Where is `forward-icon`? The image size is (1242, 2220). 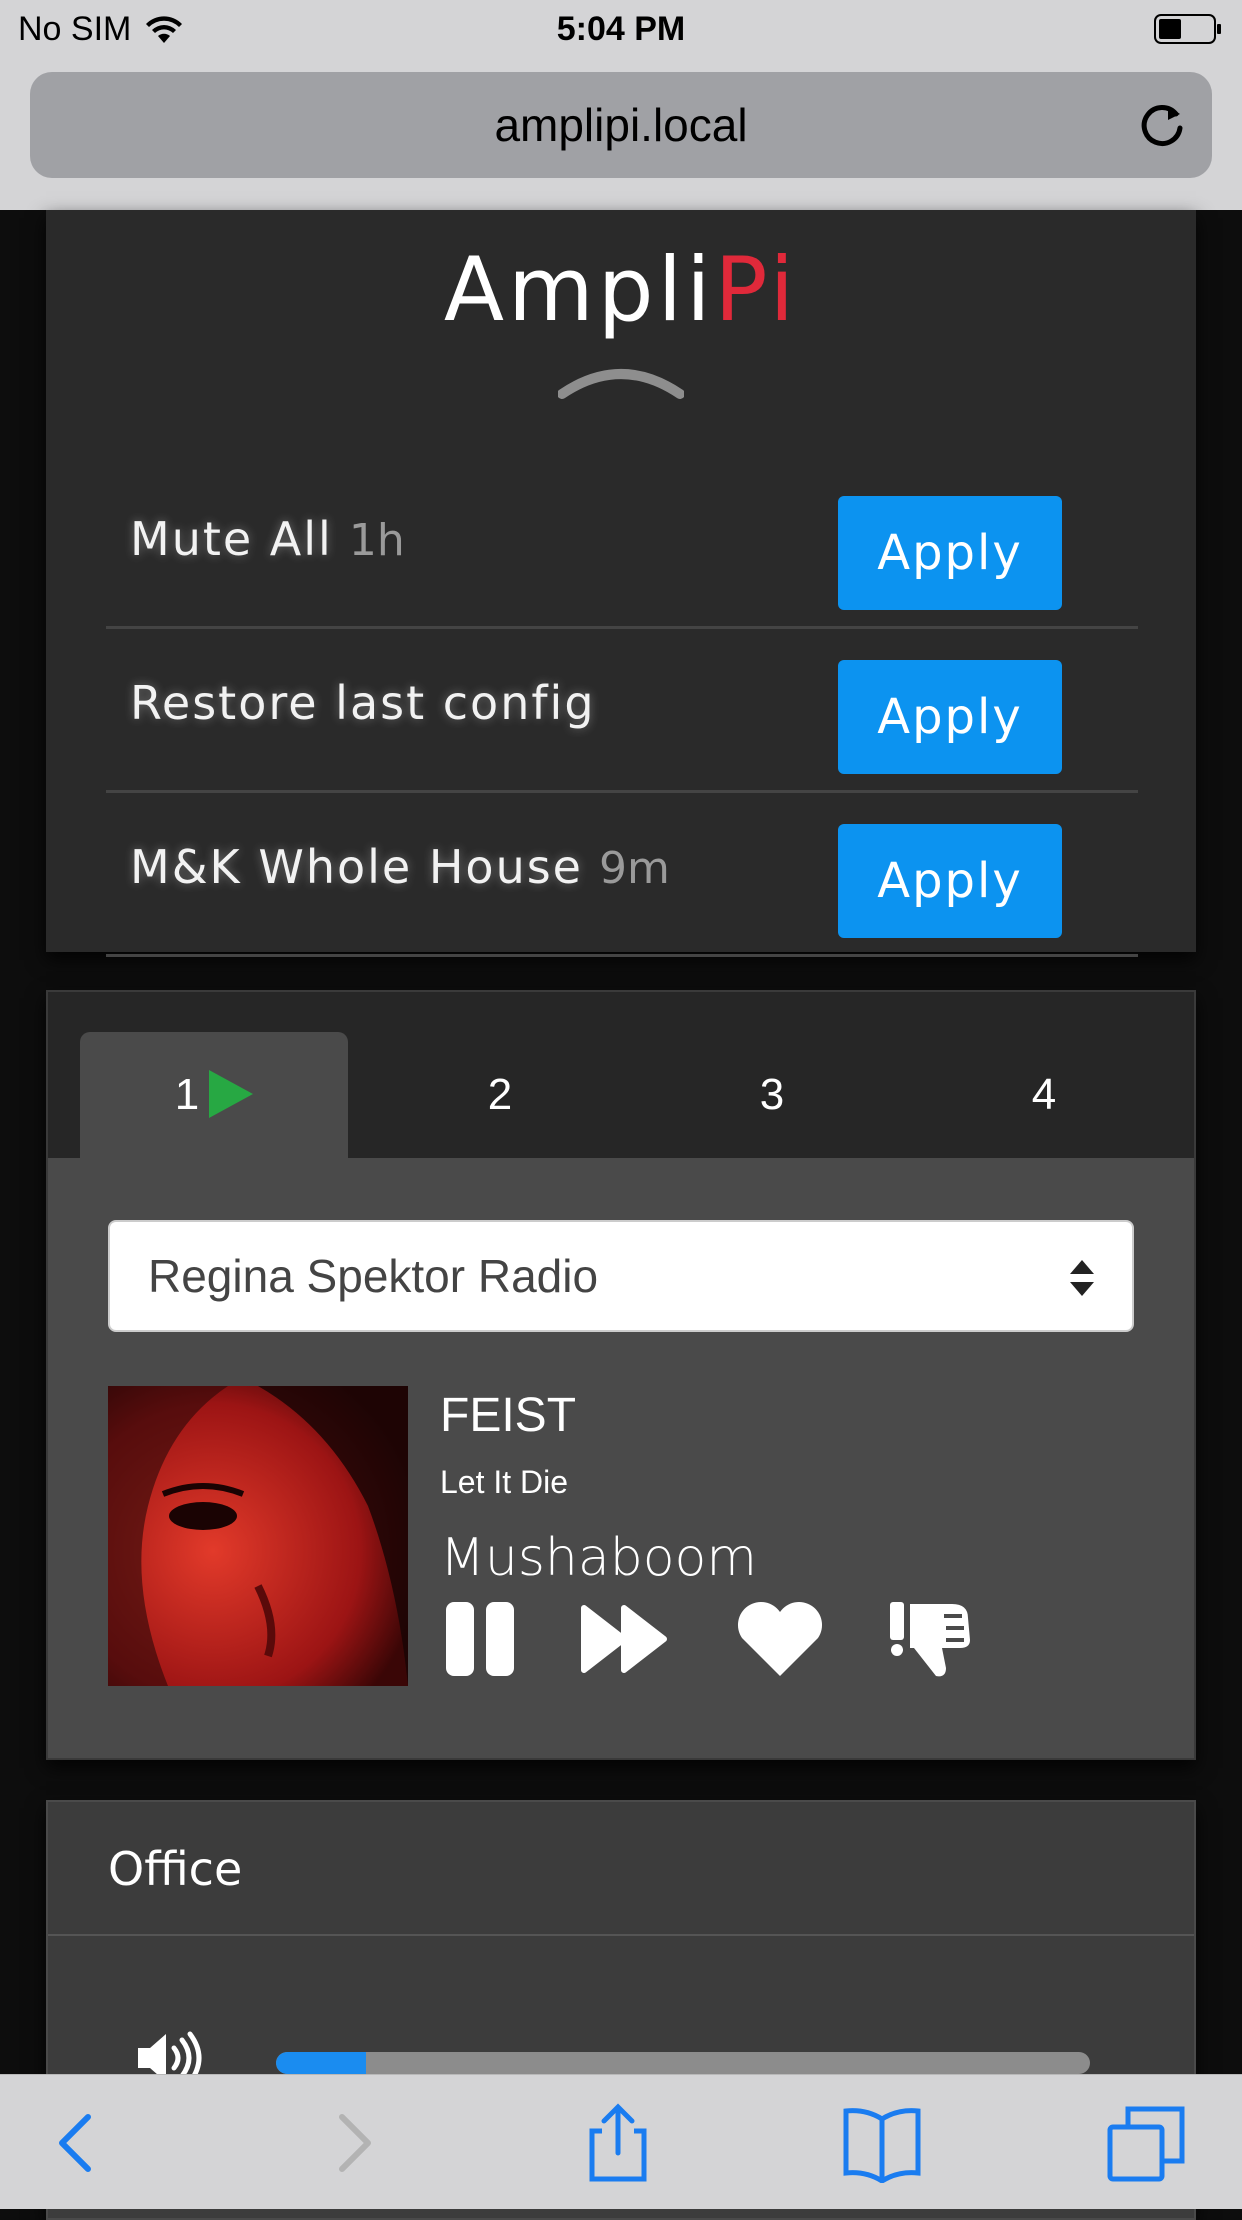
forward-icon is located at coordinates (352, 2143).